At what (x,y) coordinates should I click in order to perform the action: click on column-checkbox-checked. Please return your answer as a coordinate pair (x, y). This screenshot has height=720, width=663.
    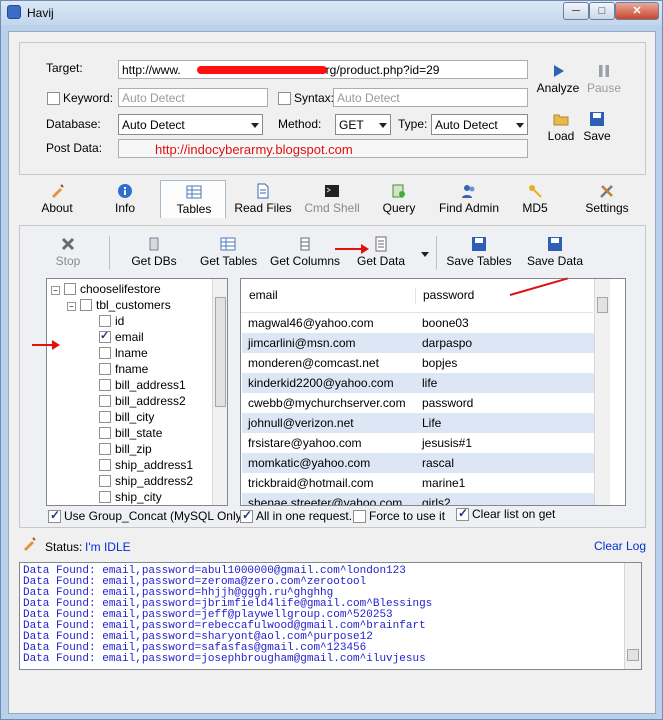
    Looking at the image, I should click on (105, 336).